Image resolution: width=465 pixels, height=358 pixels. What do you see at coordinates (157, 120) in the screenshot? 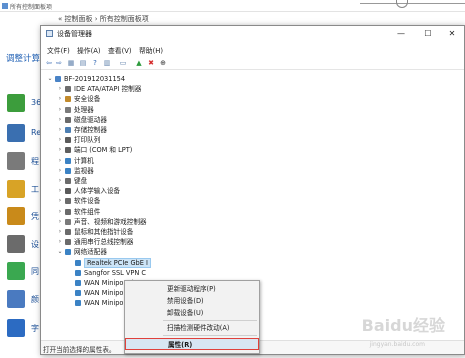
I see `tree-category: › 磁盘驱动器` at bounding box center [157, 120].